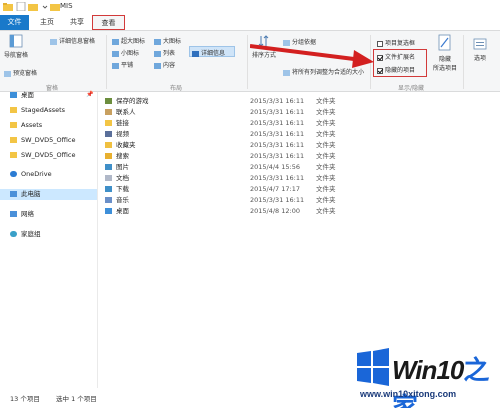 Image resolution: width=500 pixels, height=408 pixels. What do you see at coordinates (213, 53) in the screenshot?
I see `details-view-label: 详细信息` at bounding box center [213, 53].